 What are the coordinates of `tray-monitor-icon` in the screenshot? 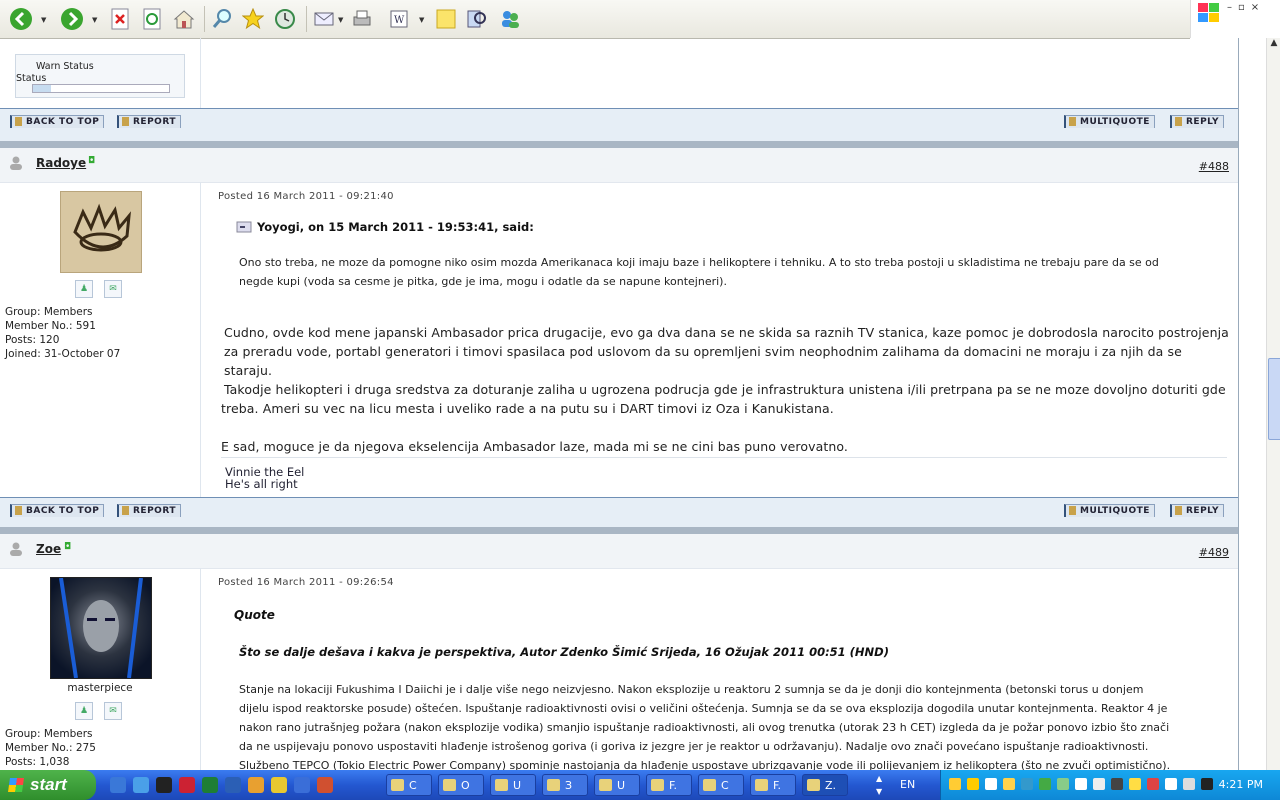 It's located at (1171, 784).